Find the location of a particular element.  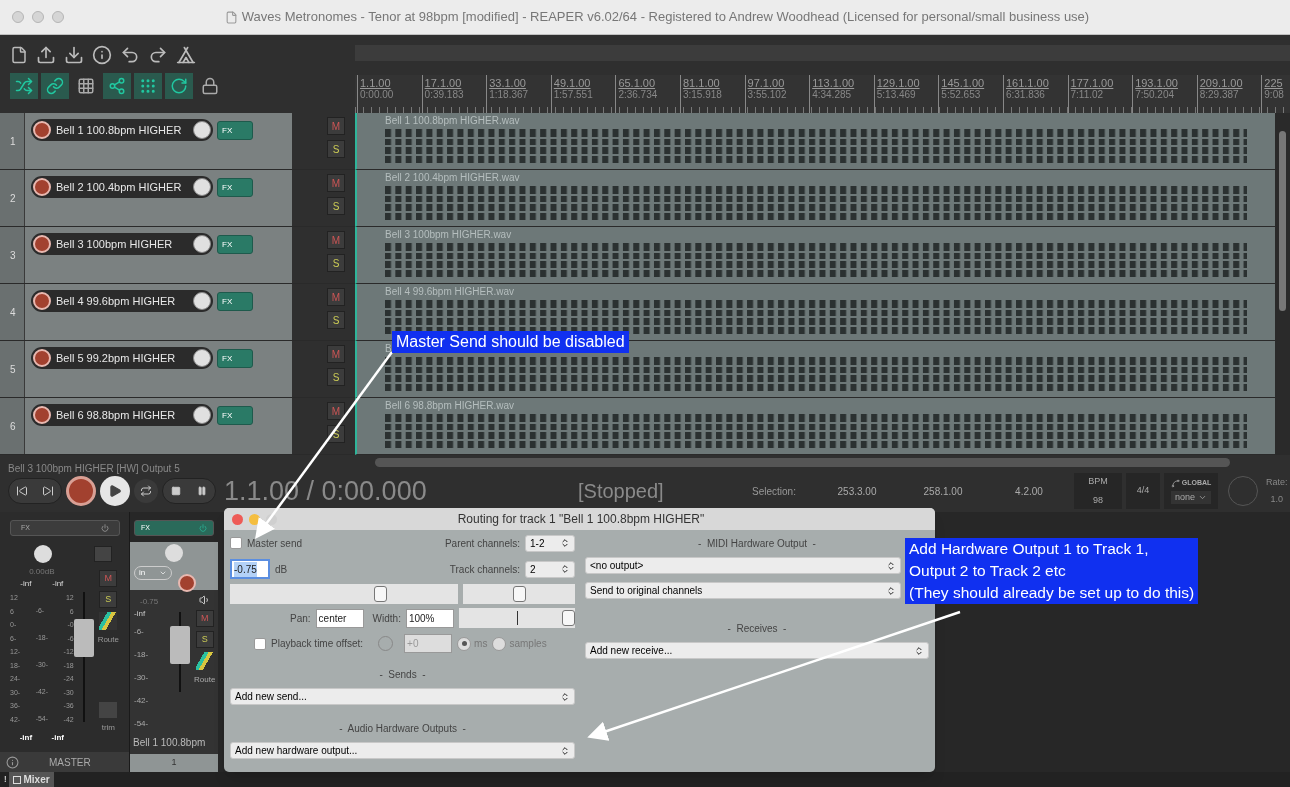

track-name-field: Bell 6 98.8bpm HIGHER is located at coordinates (122, 415).